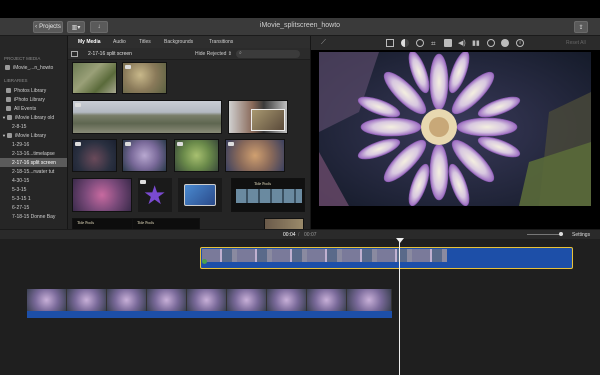  Describe the element at coordinates (268, 120) in the screenshot. I see `split-screen-preview` at that location.